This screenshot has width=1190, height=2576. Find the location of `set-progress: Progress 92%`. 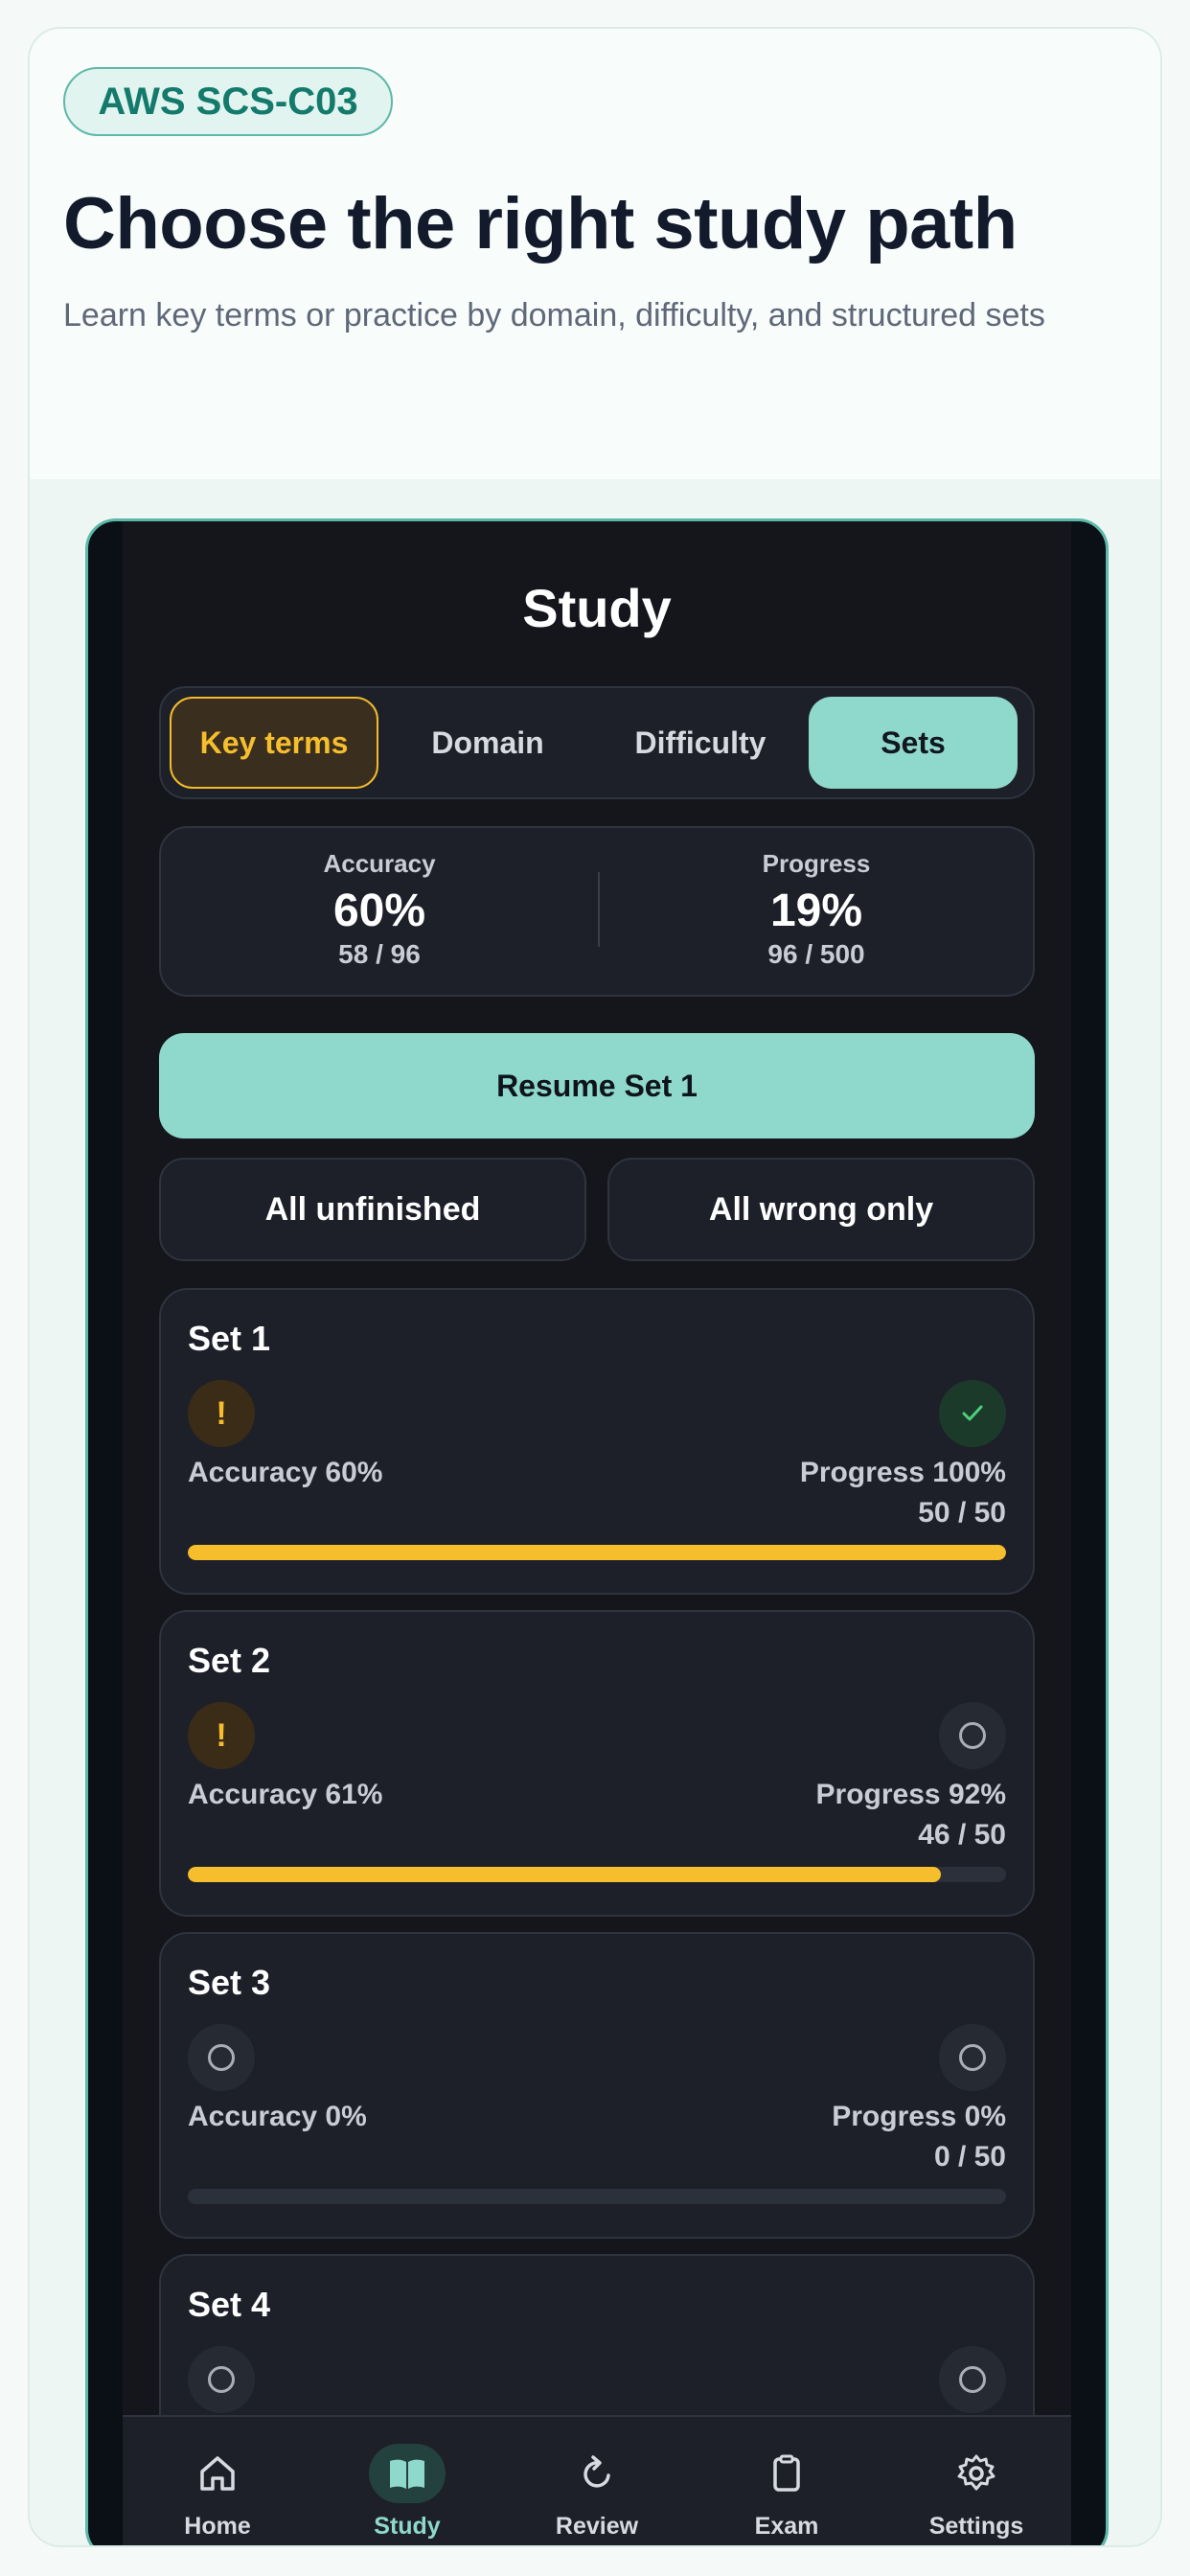

set-progress: Progress 92% is located at coordinates (911, 1794).